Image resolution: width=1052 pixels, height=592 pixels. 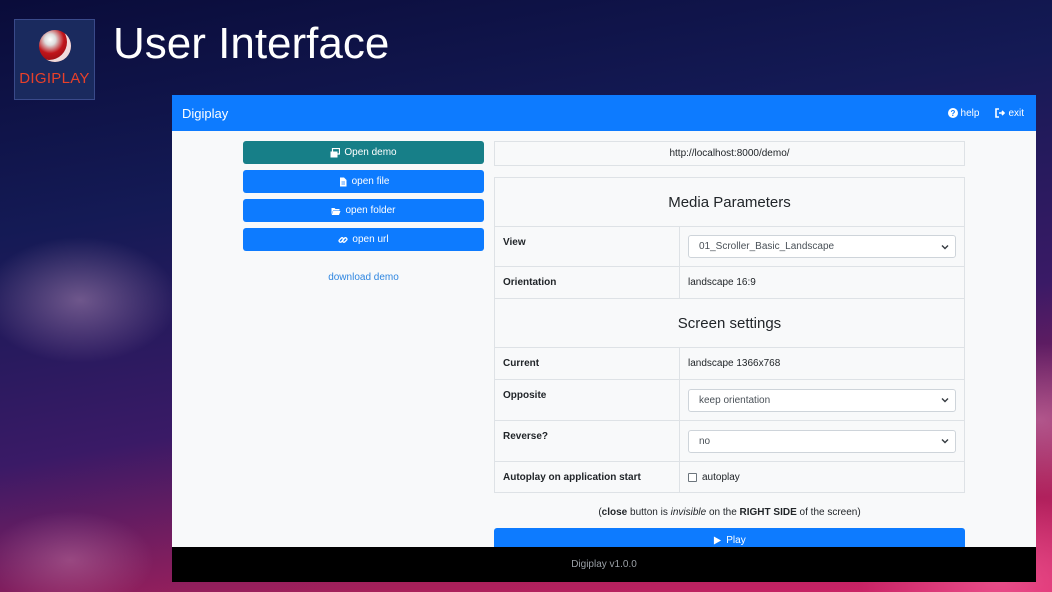 I want to click on help-label: help, so click(x=970, y=113).